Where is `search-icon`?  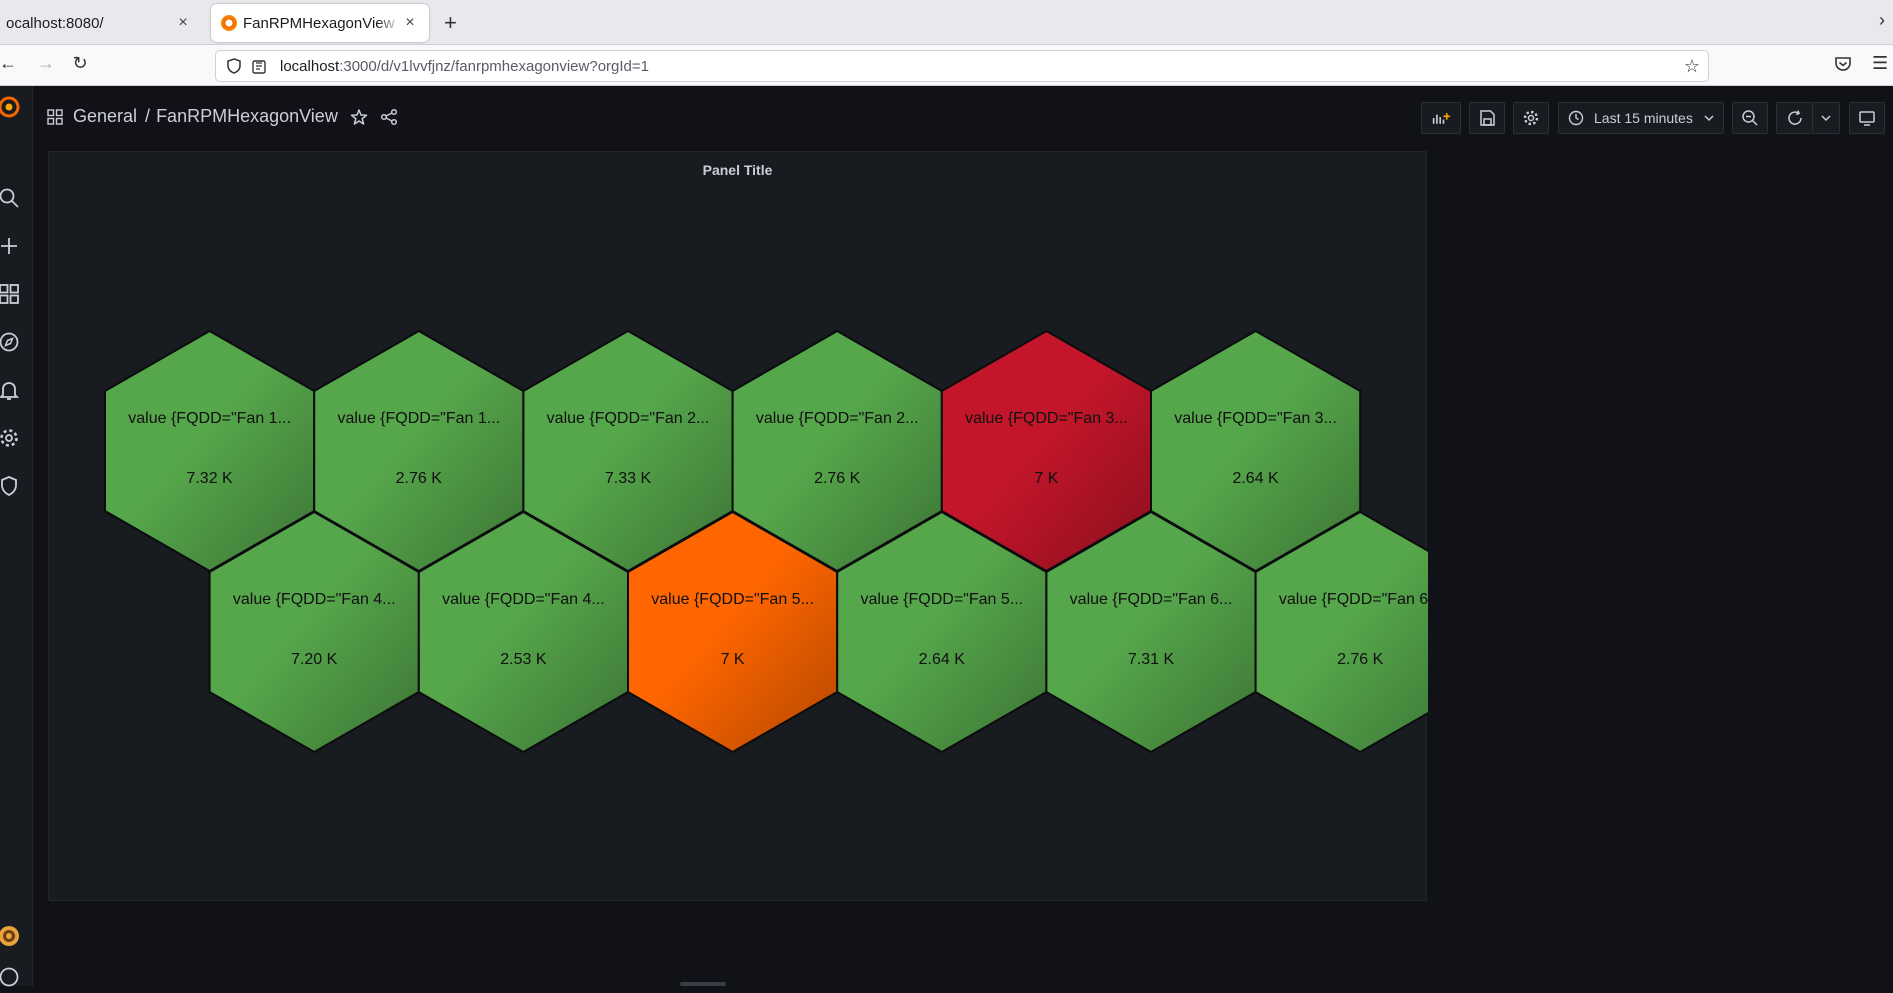
search-icon is located at coordinates (10, 198).